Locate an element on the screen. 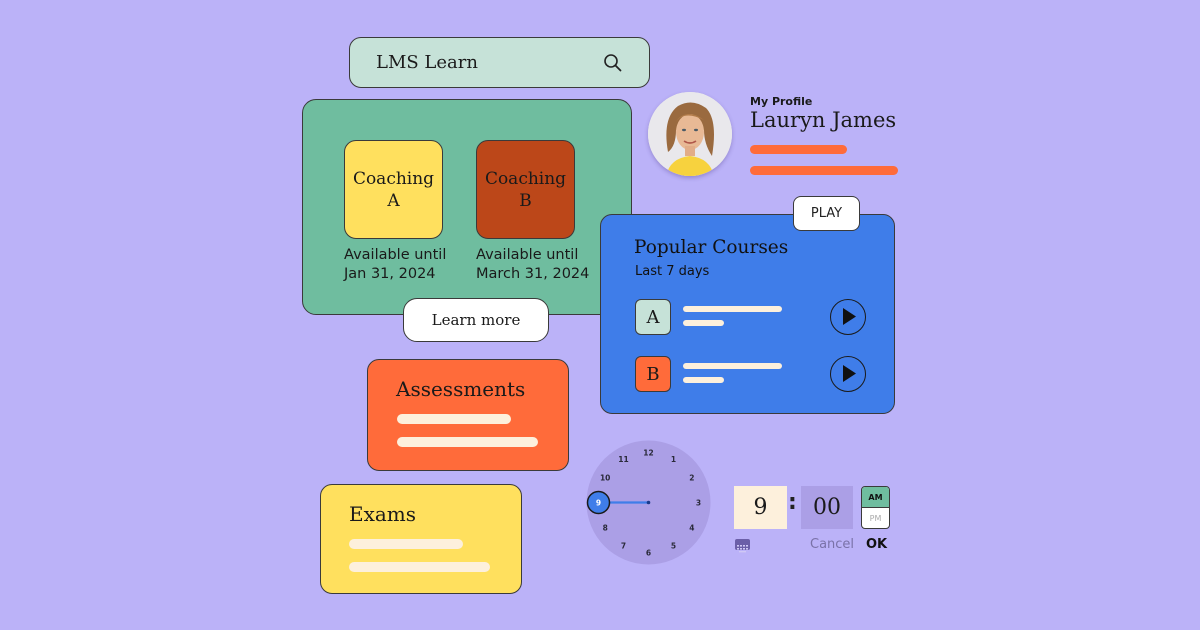 This screenshot has height=630, width=1200. coaching-a-letter: A is located at coordinates (393, 200).